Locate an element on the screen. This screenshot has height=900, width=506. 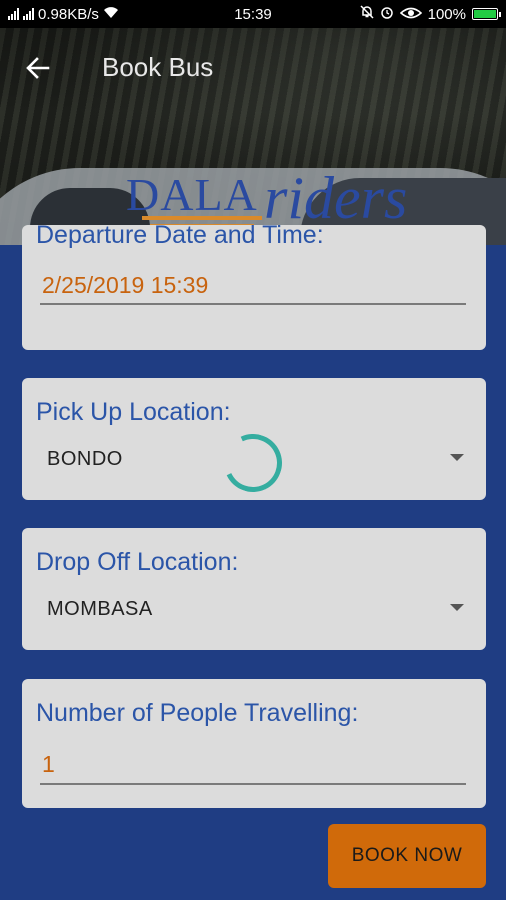
logo-stripe is located at coordinates (202, 218).